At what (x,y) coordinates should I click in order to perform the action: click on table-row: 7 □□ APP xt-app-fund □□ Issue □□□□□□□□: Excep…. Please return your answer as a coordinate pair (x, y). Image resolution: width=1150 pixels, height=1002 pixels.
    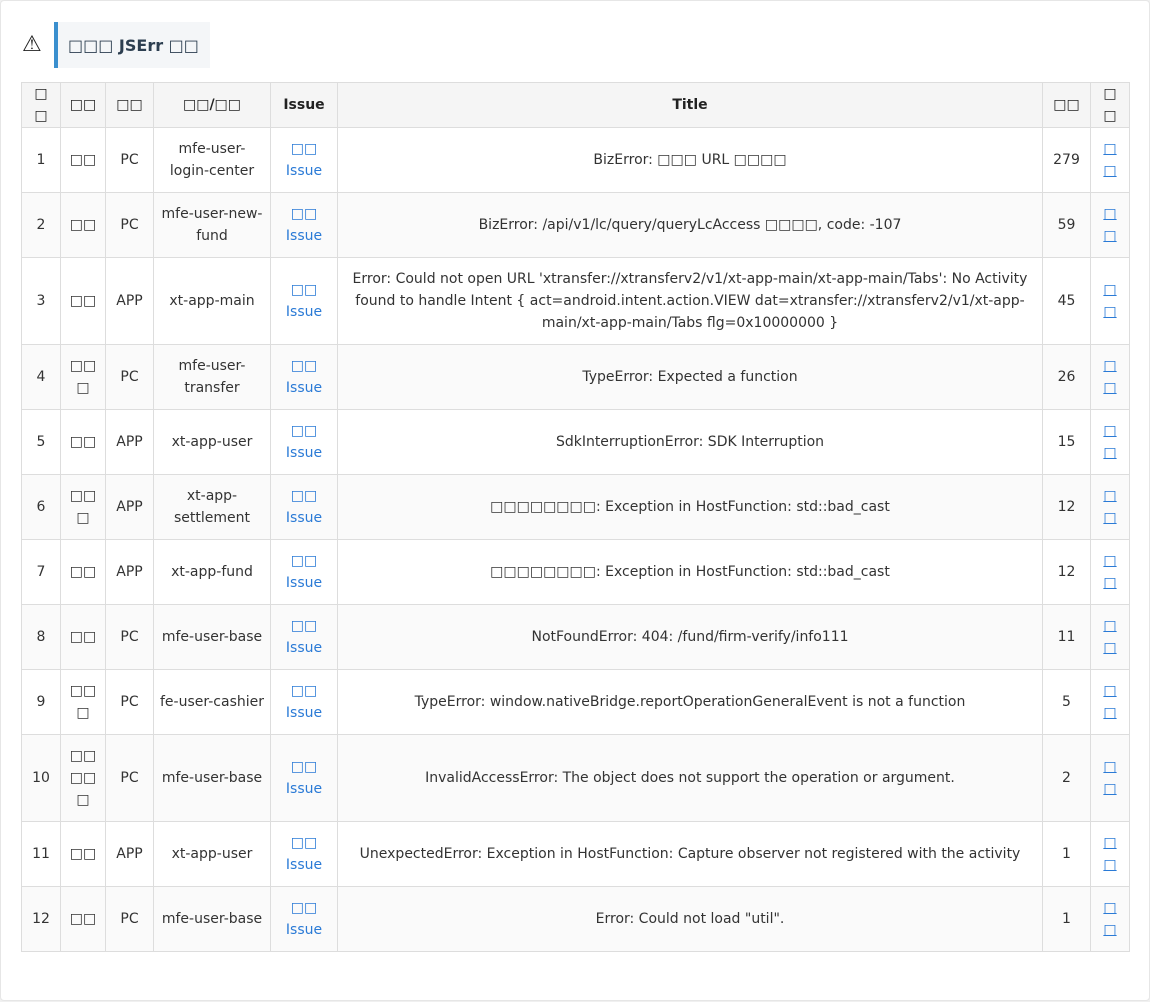
    Looking at the image, I should click on (575, 572).